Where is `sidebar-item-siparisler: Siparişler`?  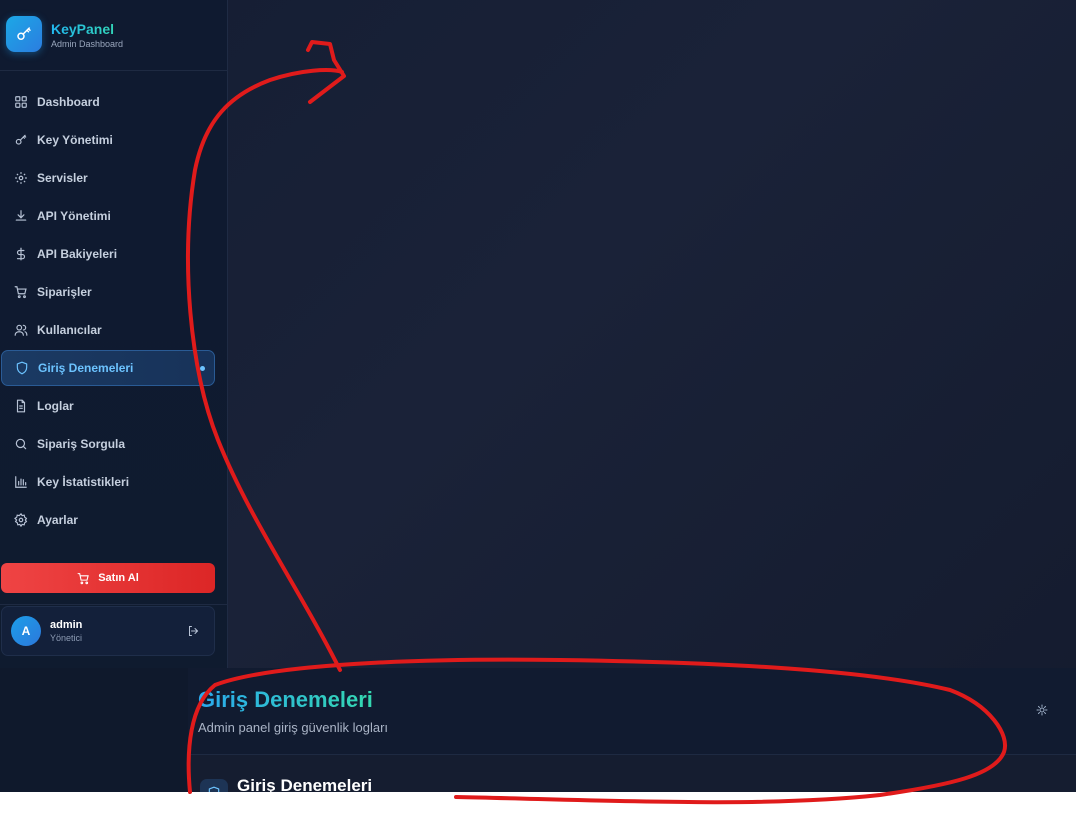
sidebar-item-siparisler: Siparişler is located at coordinates (108, 292).